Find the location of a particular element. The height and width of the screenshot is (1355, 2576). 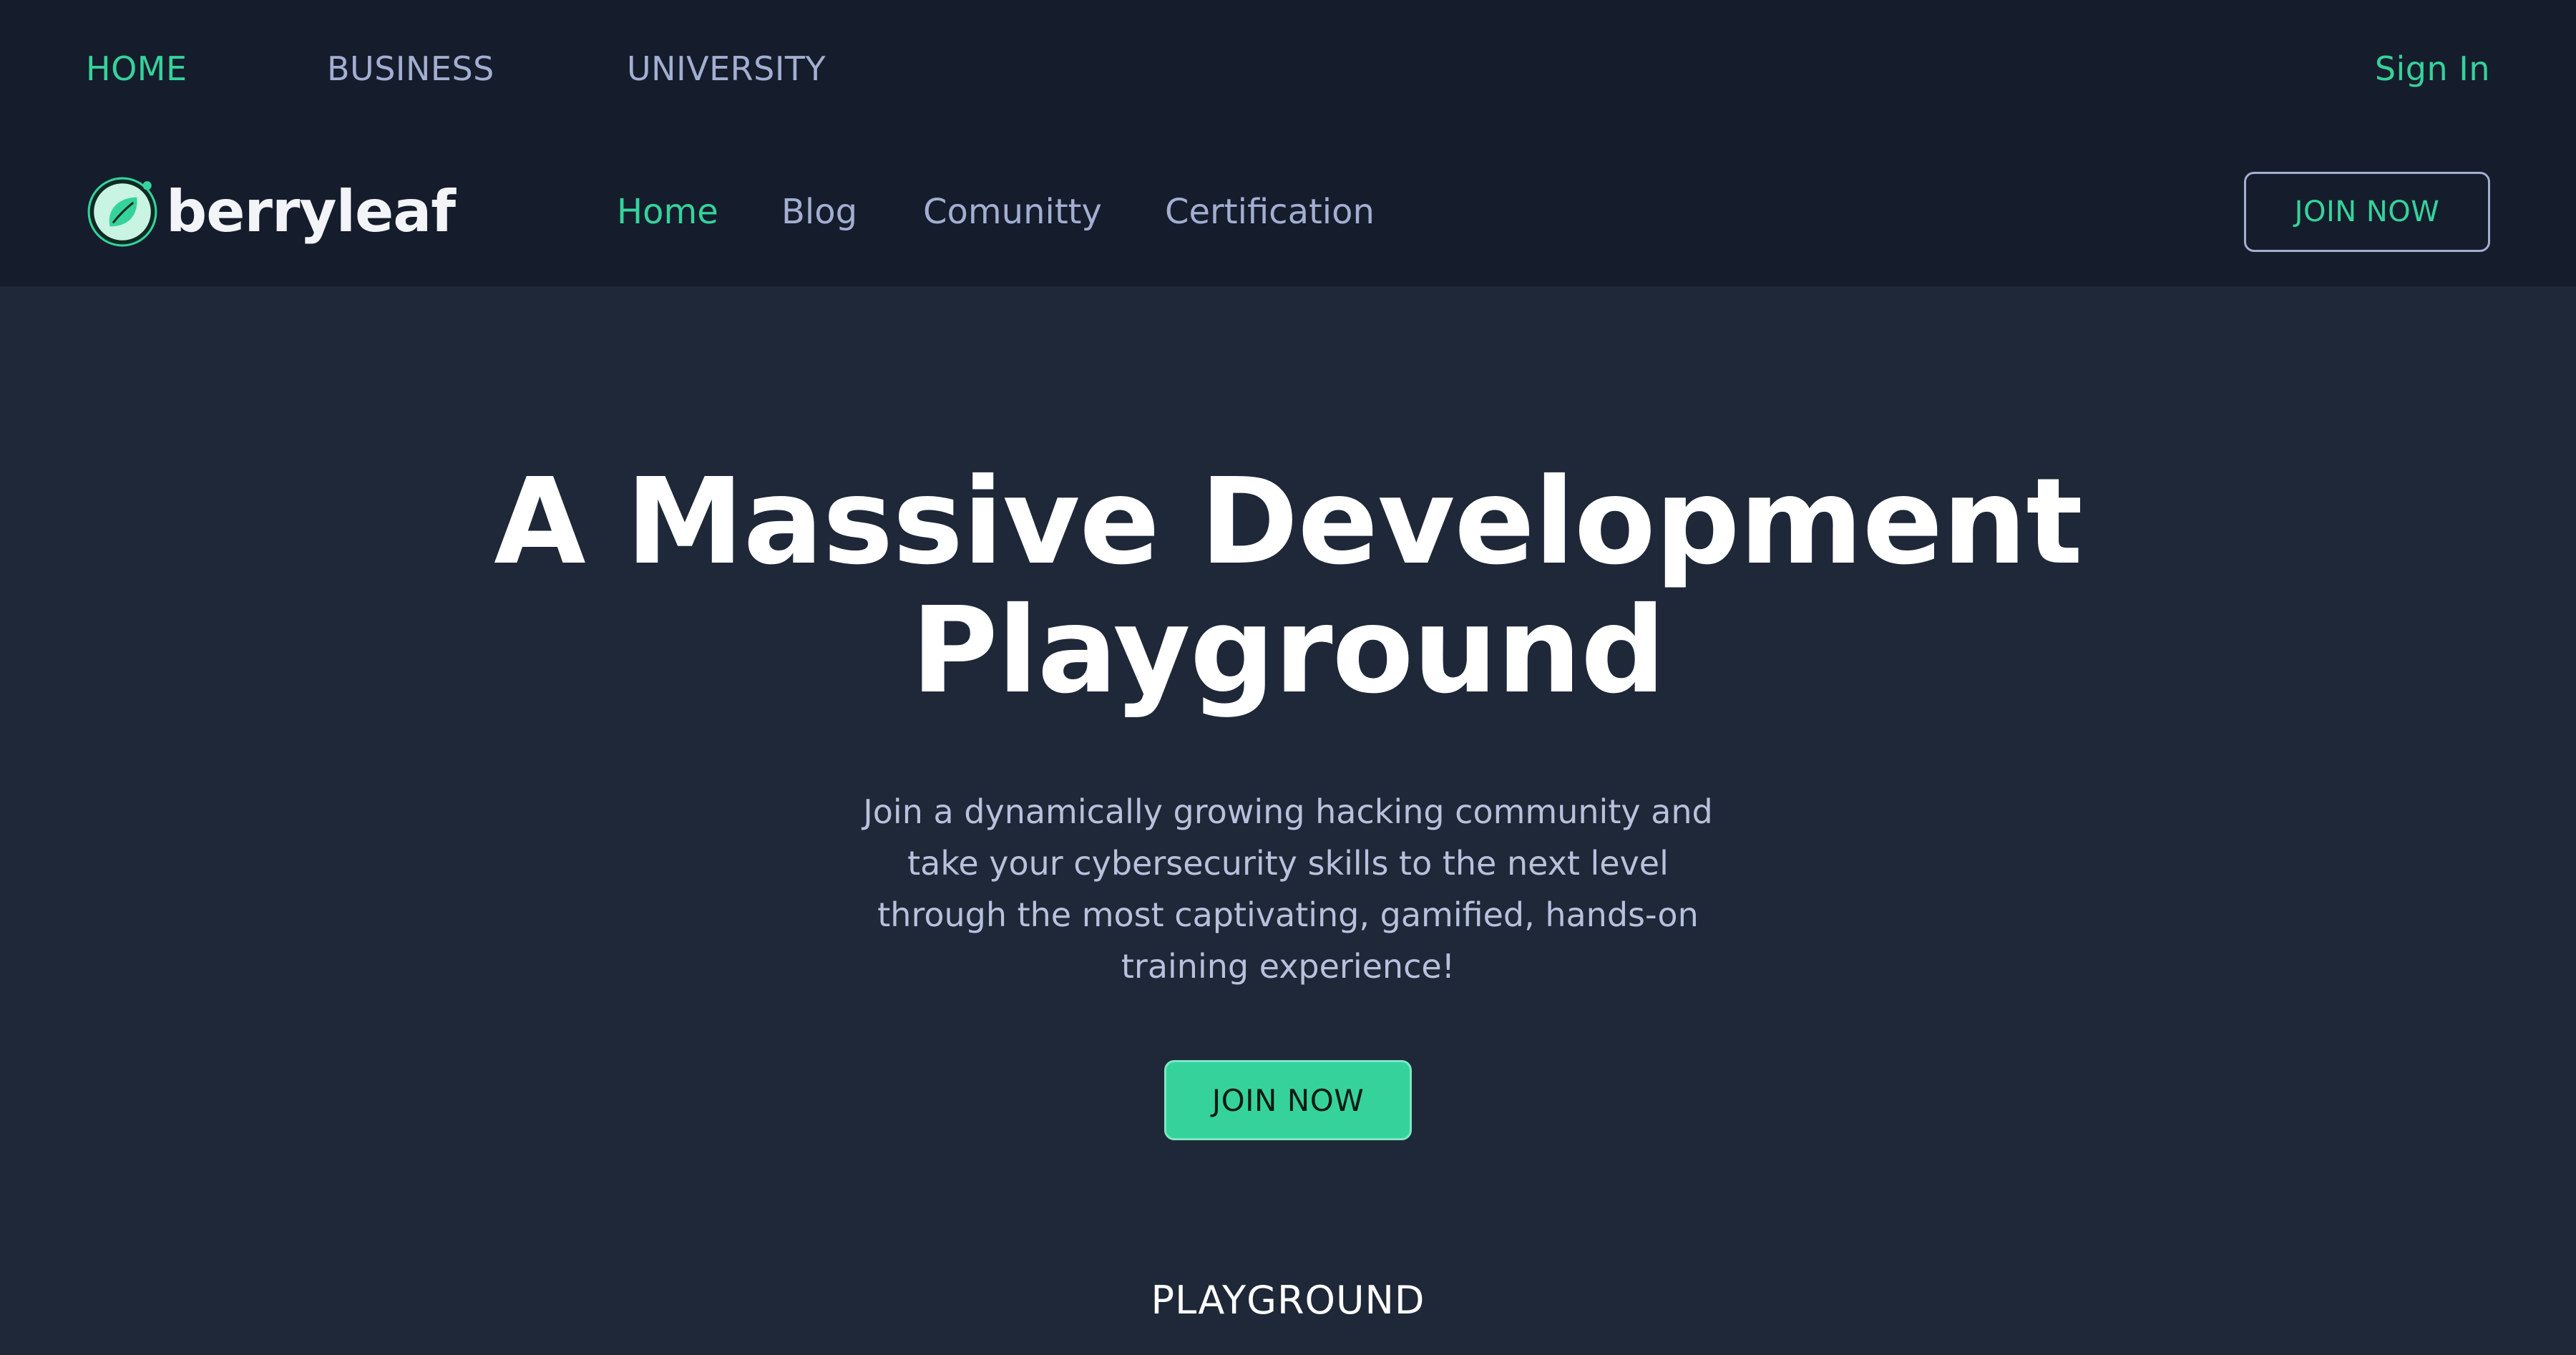

playground-section-label: PLAYGROUND is located at coordinates (1288, 1300).